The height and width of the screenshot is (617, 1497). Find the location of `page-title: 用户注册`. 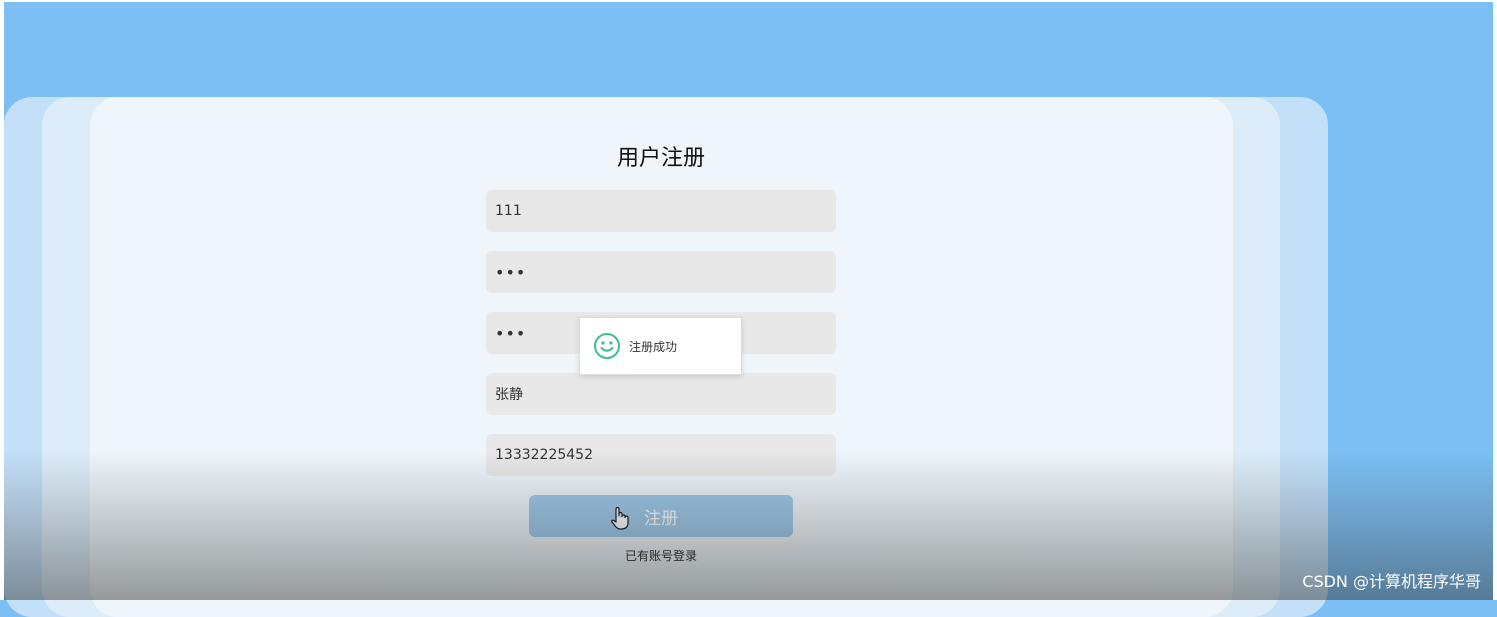

page-title: 用户注册 is located at coordinates (660, 158).